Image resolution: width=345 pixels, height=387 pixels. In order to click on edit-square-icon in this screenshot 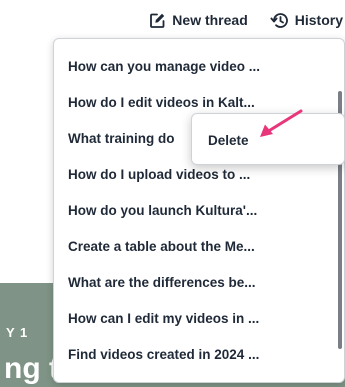, I will do `click(157, 20)`.